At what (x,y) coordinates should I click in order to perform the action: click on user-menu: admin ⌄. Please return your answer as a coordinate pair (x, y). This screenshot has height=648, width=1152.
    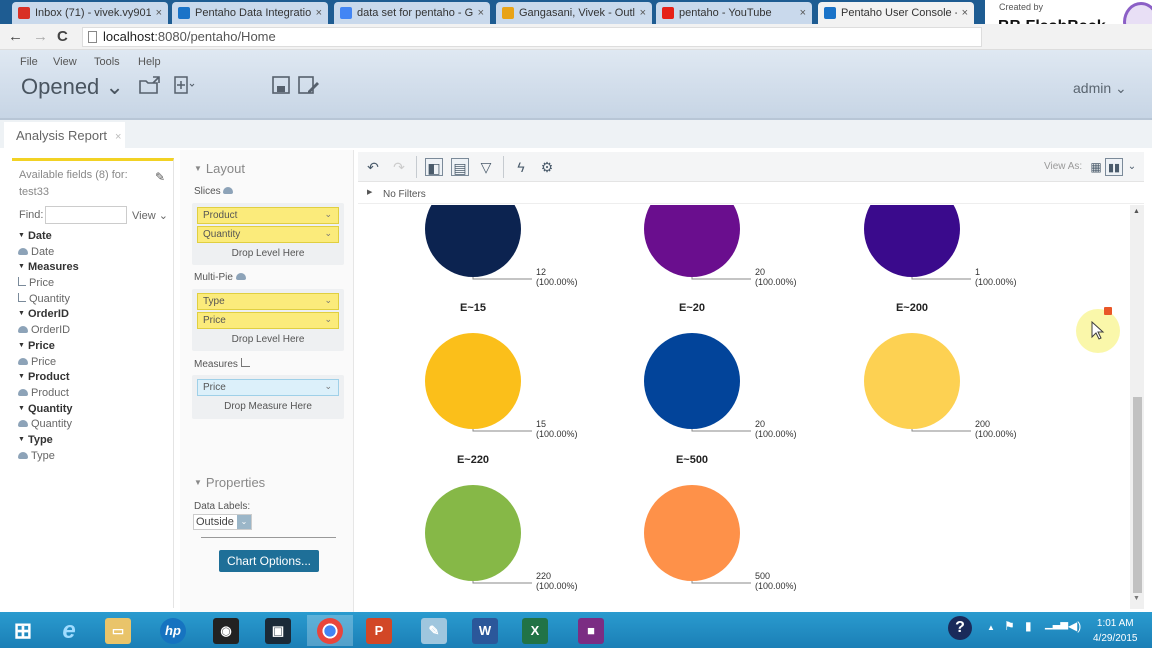
    Looking at the image, I should click on (1100, 88).